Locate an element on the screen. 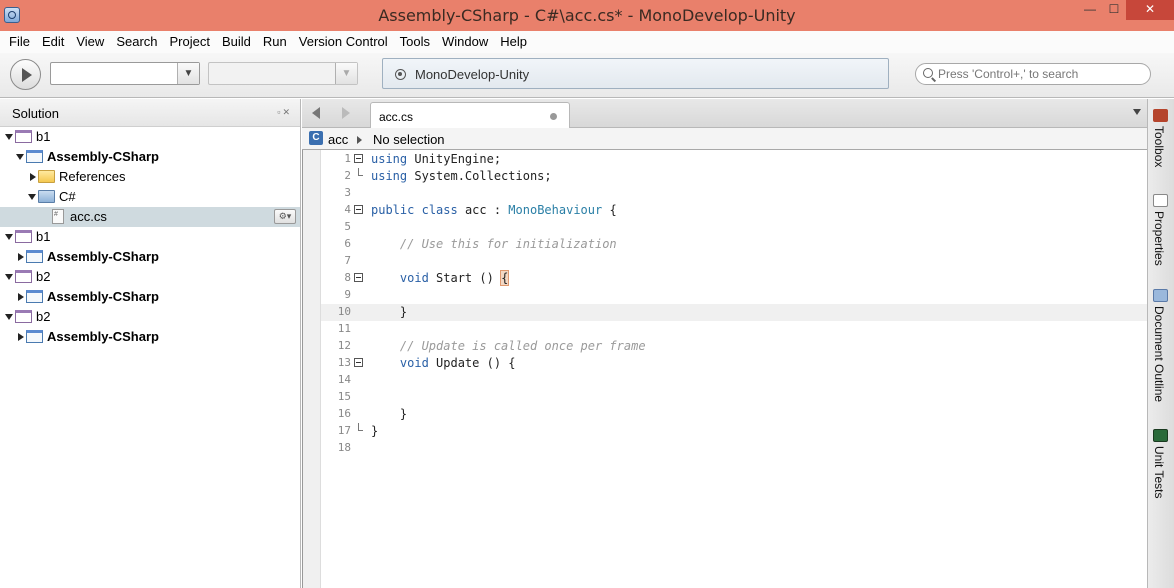 Image resolution: width=1174 pixels, height=588 pixels. tree-item-folder-blue: C# is located at coordinates (150, 197).